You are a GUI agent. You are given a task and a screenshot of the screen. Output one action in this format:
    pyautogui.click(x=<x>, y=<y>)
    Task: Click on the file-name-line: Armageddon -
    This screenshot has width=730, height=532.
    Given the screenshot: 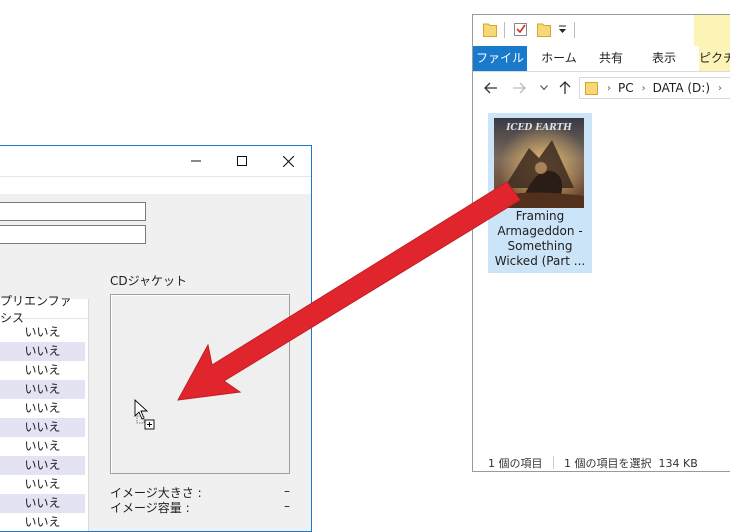 What is the action you would take?
    pyautogui.click(x=540, y=231)
    